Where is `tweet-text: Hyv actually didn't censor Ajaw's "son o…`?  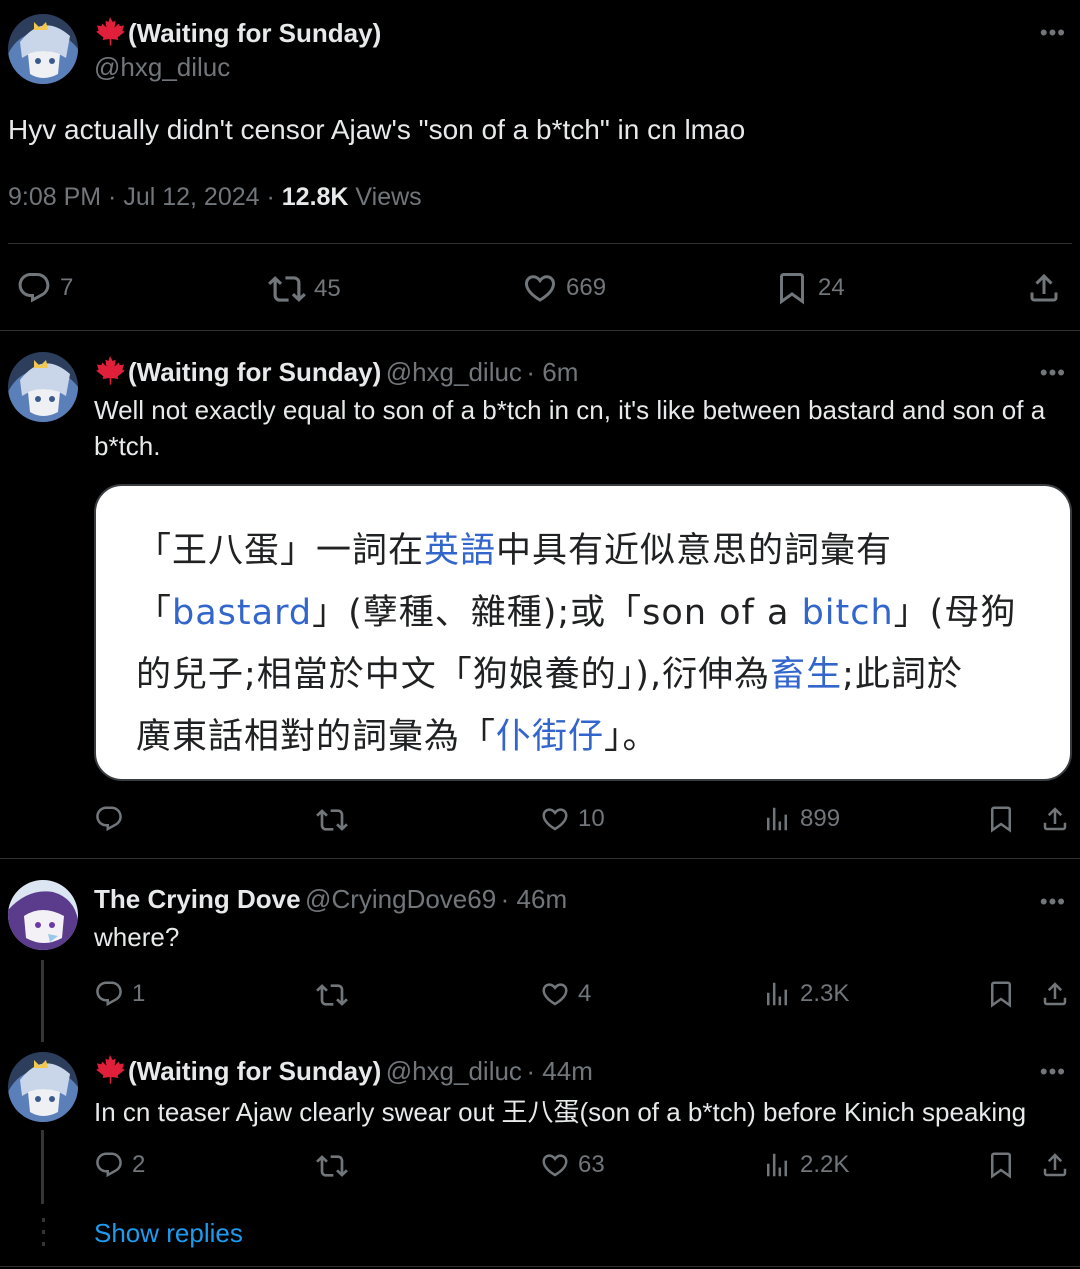 tweet-text: Hyv actually didn't censor Ajaw's "son o… is located at coordinates (377, 129).